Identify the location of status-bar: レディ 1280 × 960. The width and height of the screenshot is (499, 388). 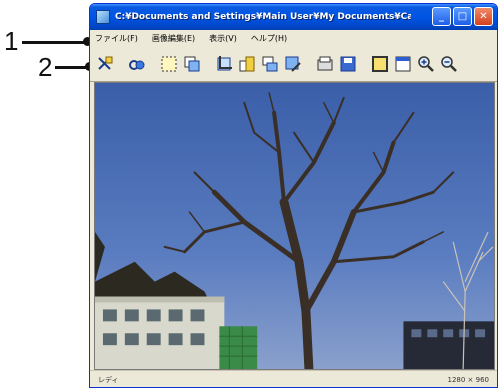
(293, 378).